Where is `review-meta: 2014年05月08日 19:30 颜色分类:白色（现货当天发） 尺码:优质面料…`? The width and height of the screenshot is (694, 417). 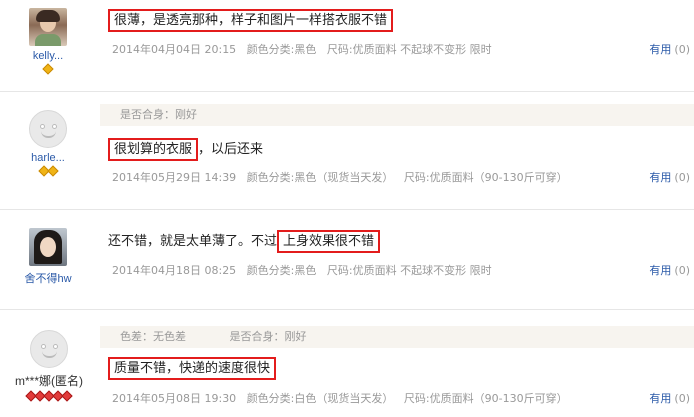 review-meta: 2014年05月08日 19:30 颜色分类:白色（现货当天发） 尺码:优质面料… is located at coordinates (343, 398).